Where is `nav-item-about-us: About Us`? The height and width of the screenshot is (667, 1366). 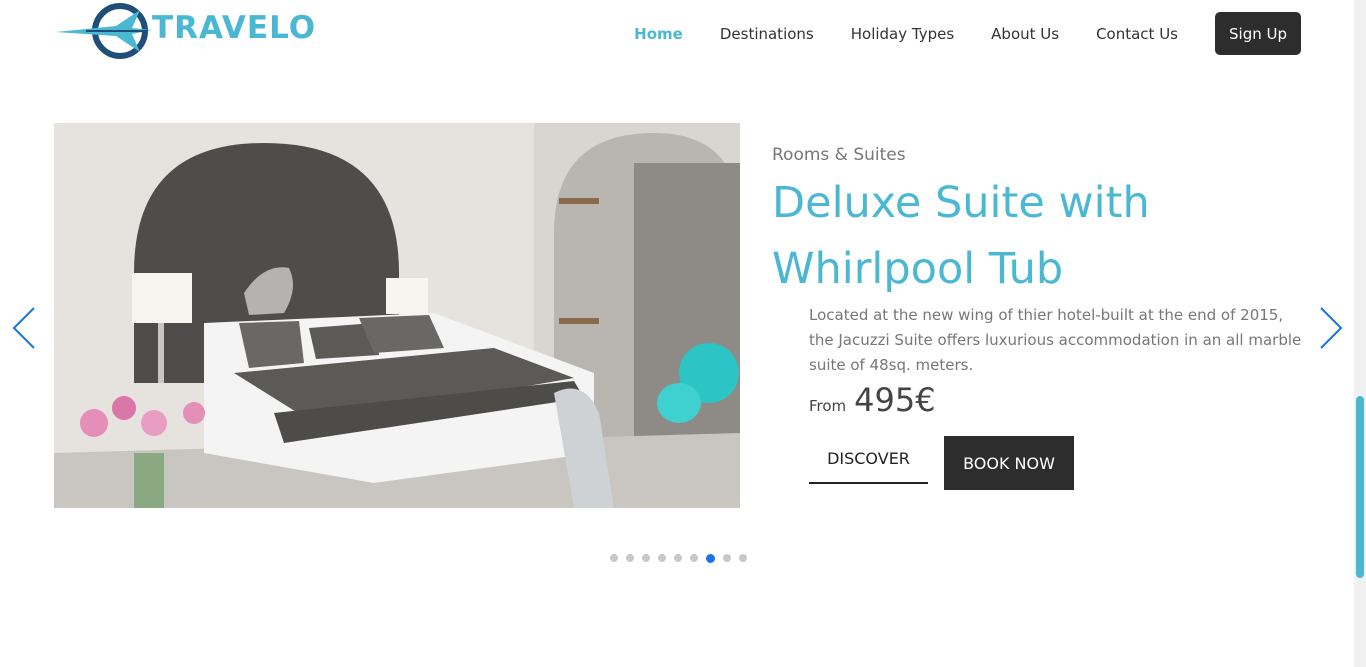 nav-item-about-us: About Us is located at coordinates (1025, 34).